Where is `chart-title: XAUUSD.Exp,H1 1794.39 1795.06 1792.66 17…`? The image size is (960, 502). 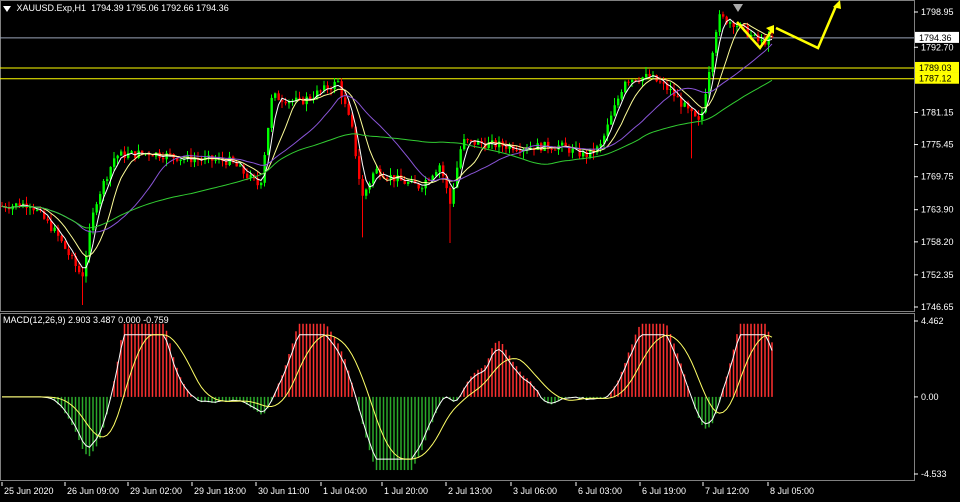
chart-title: XAUUSD.Exp,H1 1794.39 1795.06 1792.66 17… is located at coordinates (116, 8).